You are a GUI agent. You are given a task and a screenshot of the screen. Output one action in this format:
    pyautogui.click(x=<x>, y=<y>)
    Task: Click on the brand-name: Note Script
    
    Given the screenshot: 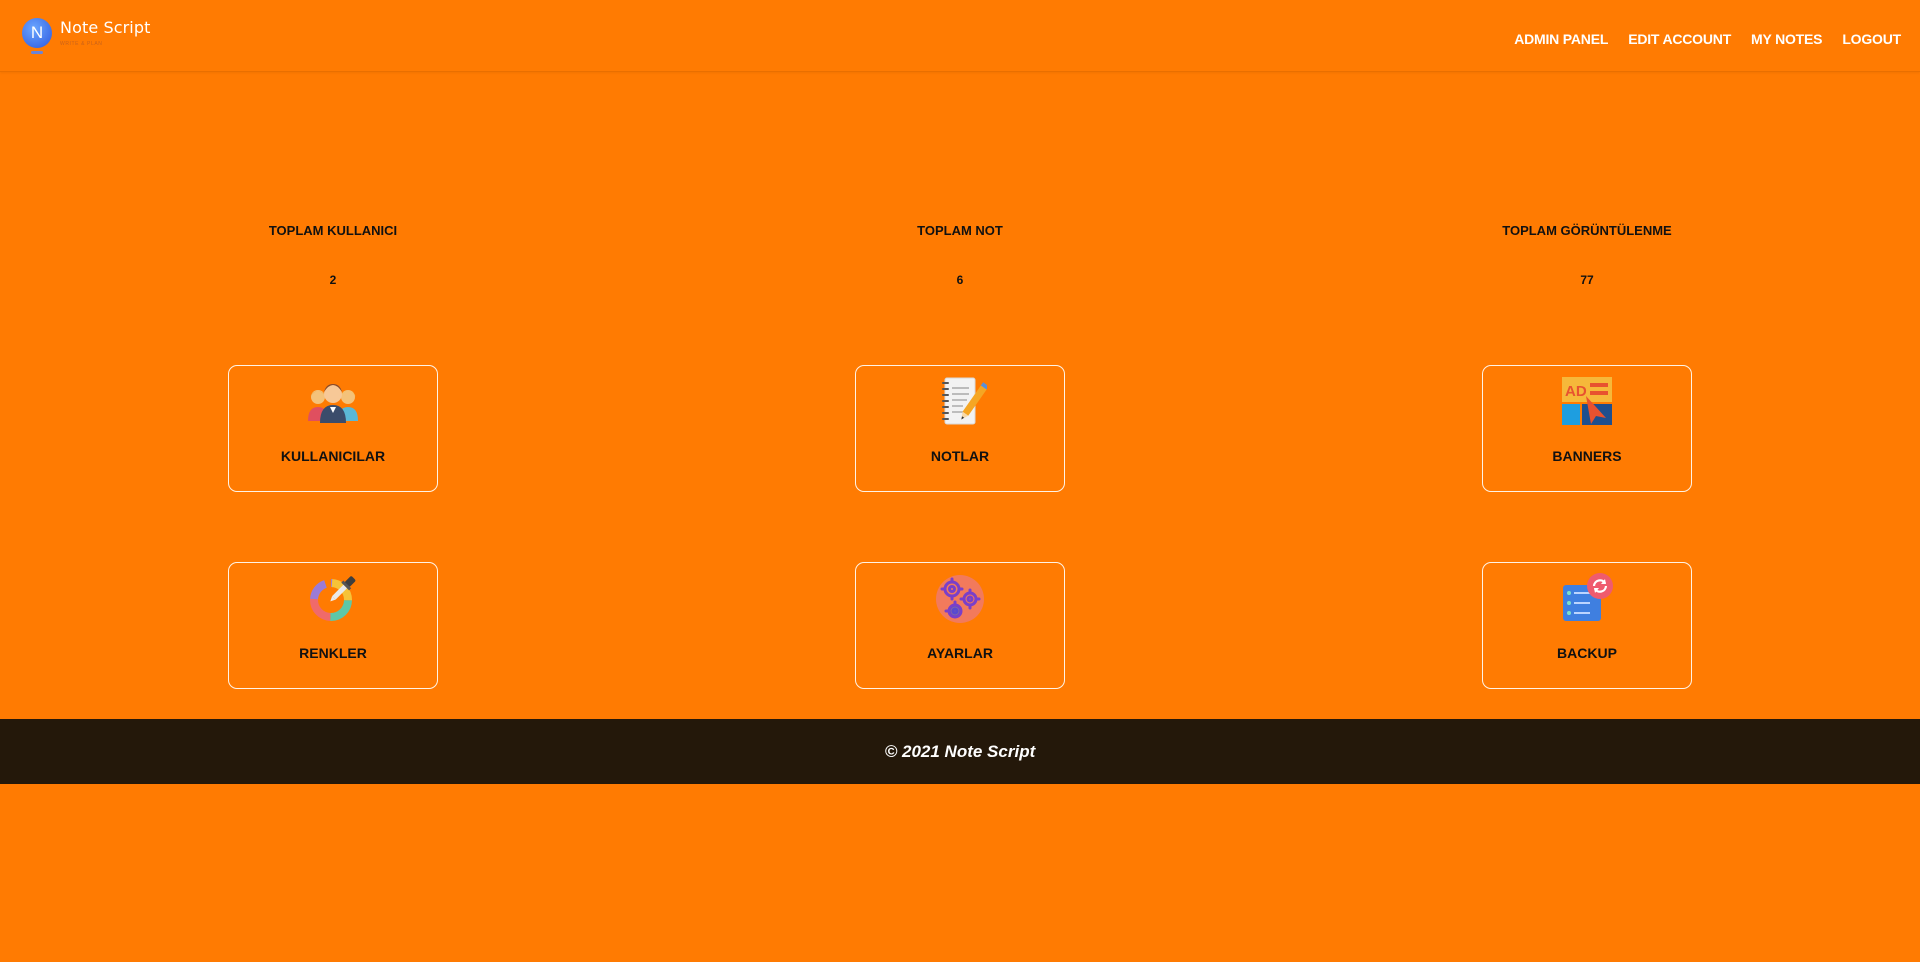 What is the action you would take?
    pyautogui.click(x=105, y=27)
    